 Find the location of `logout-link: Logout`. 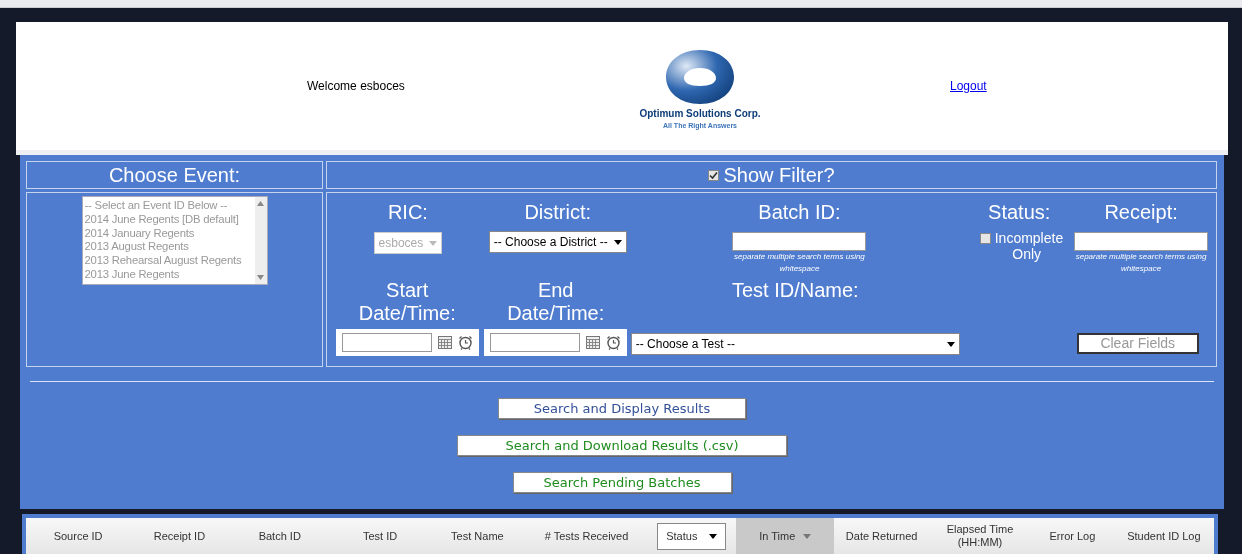

logout-link: Logout is located at coordinates (968, 86).